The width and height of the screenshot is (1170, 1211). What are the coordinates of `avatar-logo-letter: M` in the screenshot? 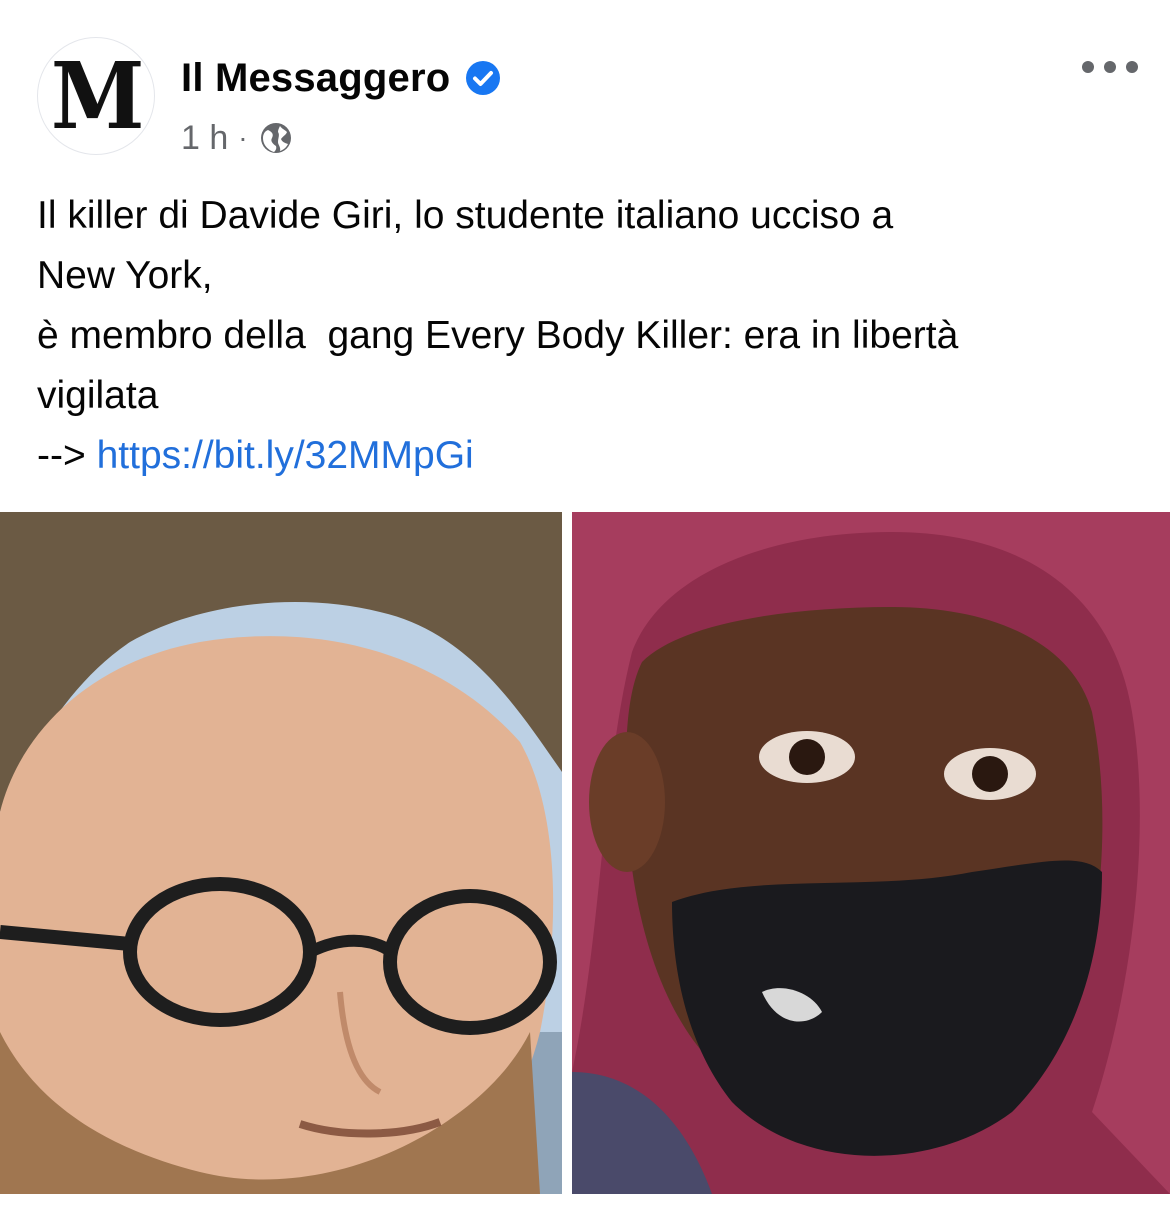 It's located at (97, 96).